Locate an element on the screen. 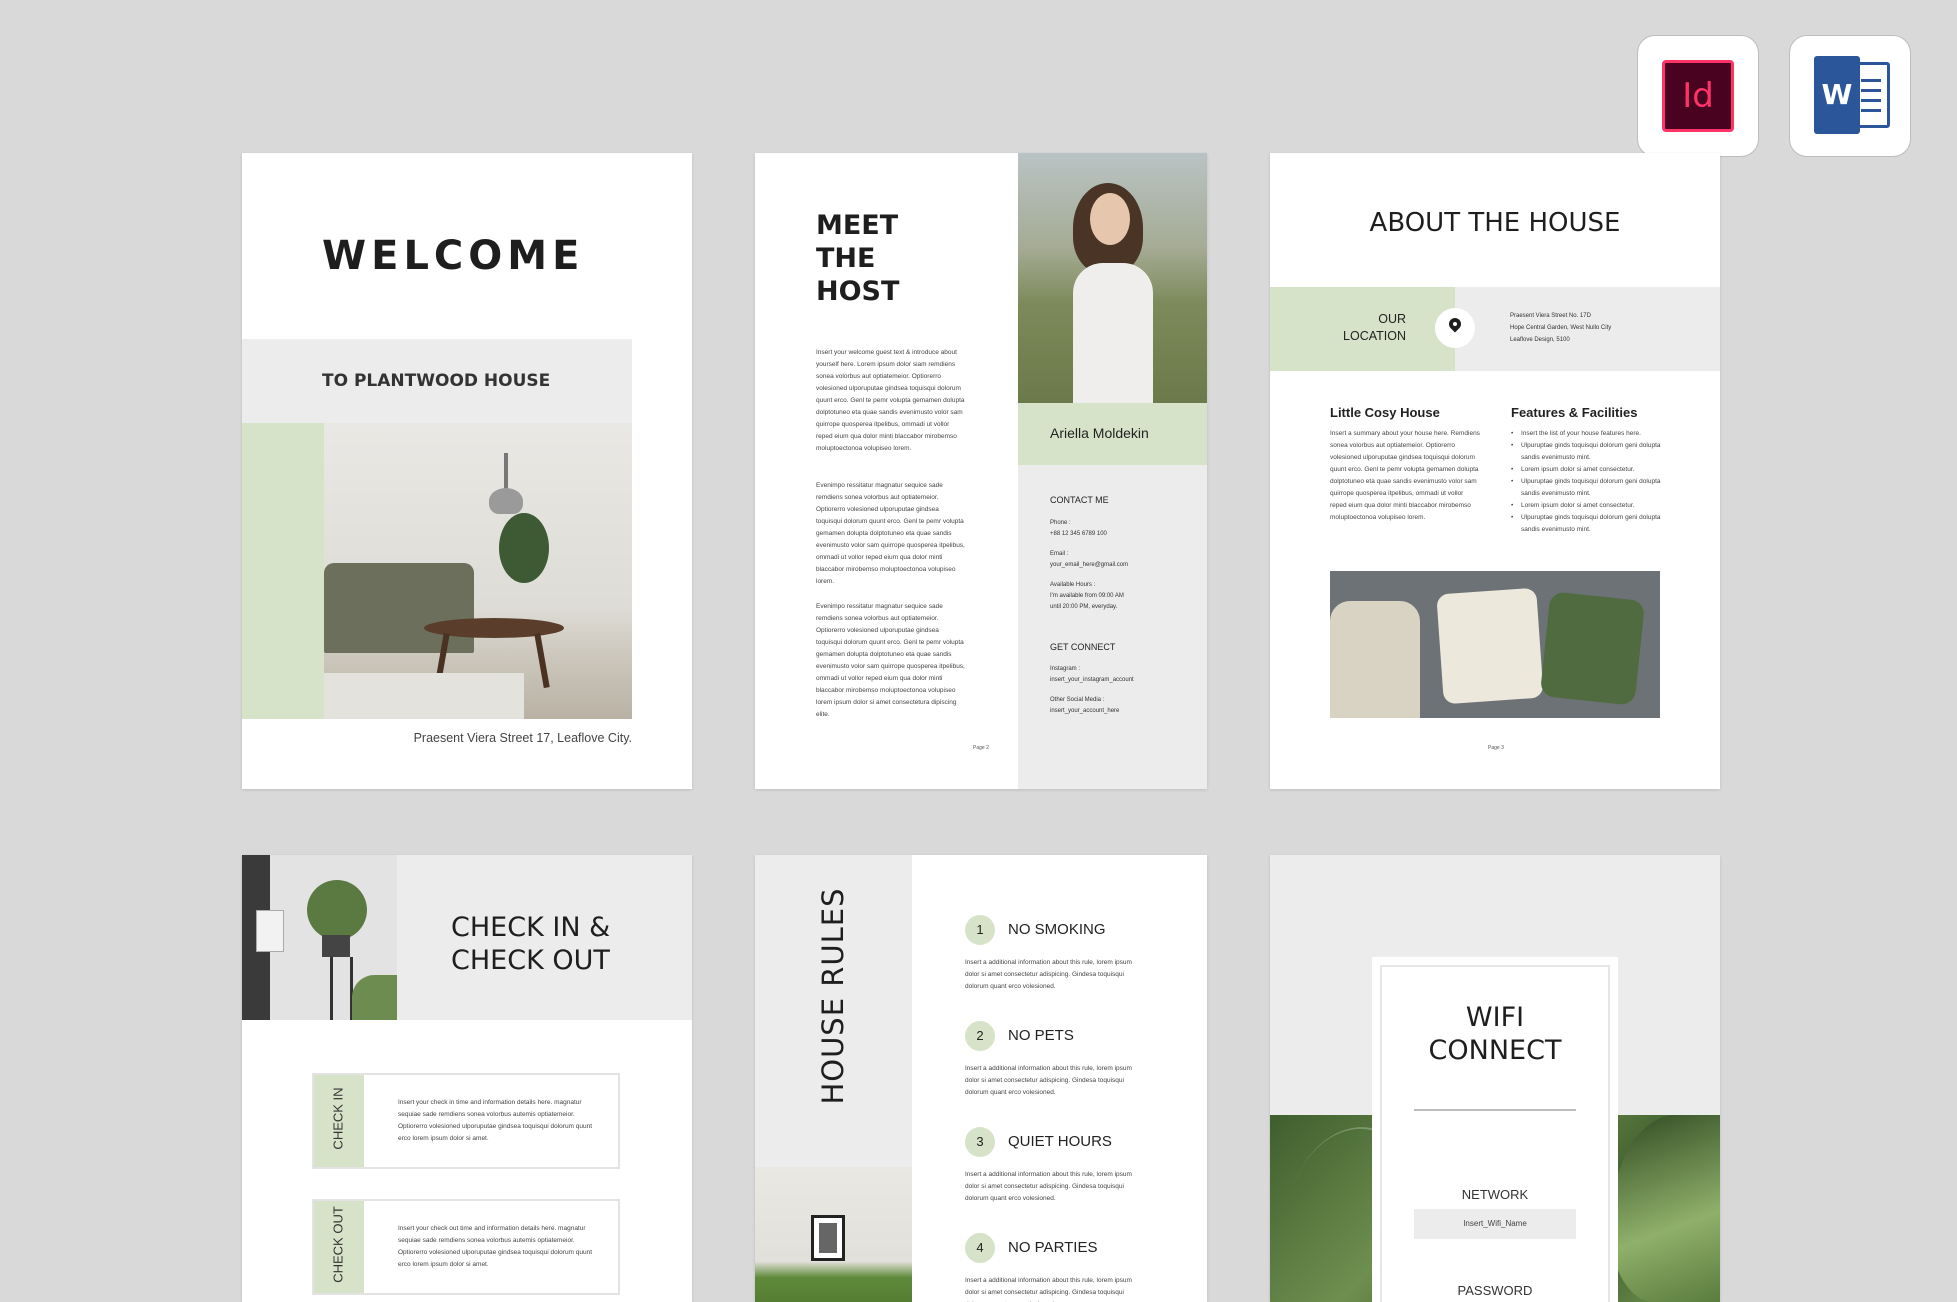 The image size is (1957, 1302). face-shape is located at coordinates (1110, 219).